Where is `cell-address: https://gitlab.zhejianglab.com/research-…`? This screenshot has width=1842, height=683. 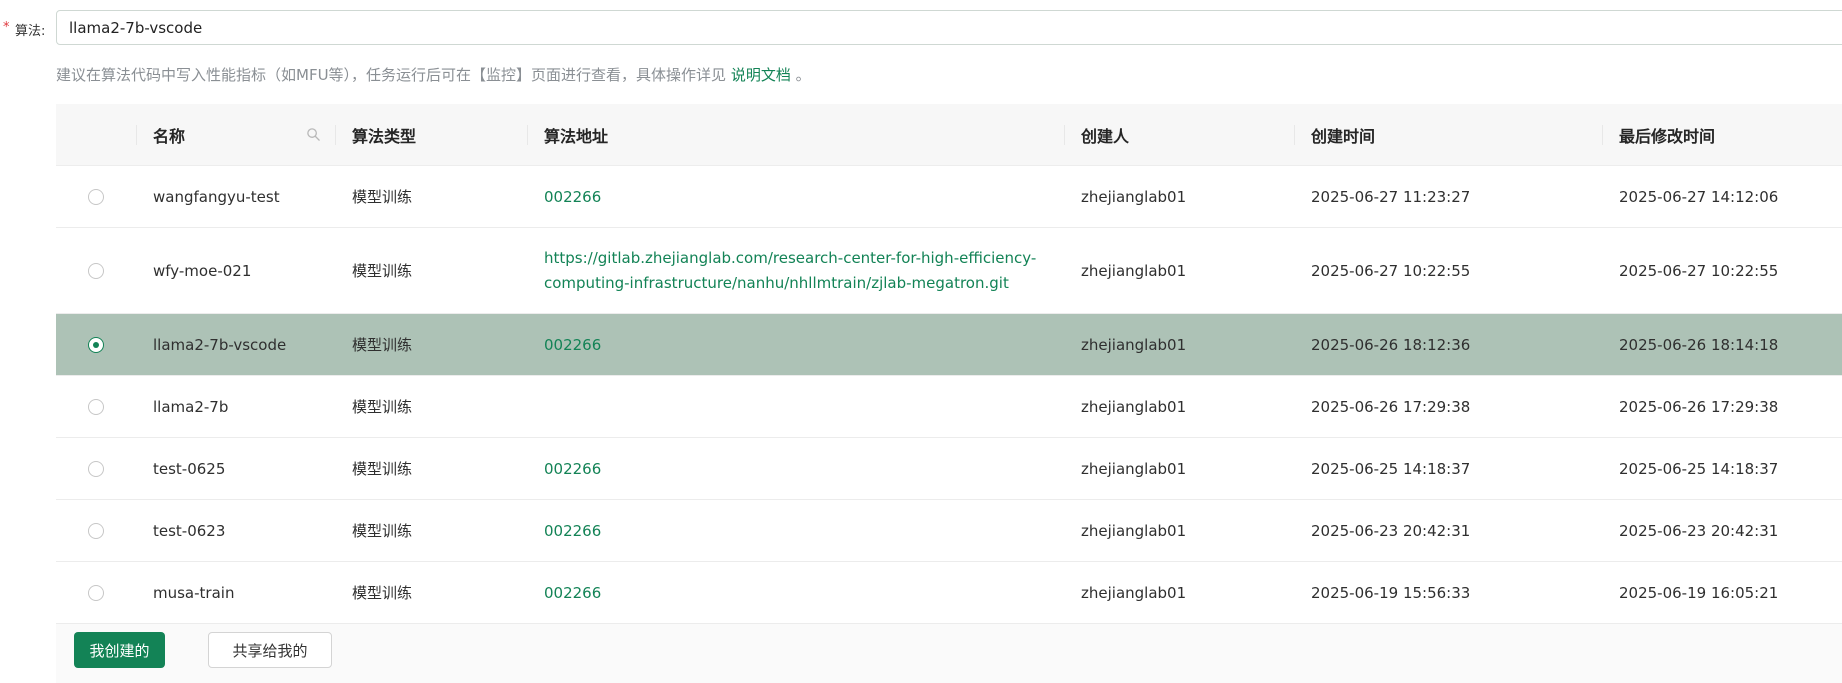 cell-address: https://gitlab.zhejianglab.com/research-… is located at coordinates (795, 270).